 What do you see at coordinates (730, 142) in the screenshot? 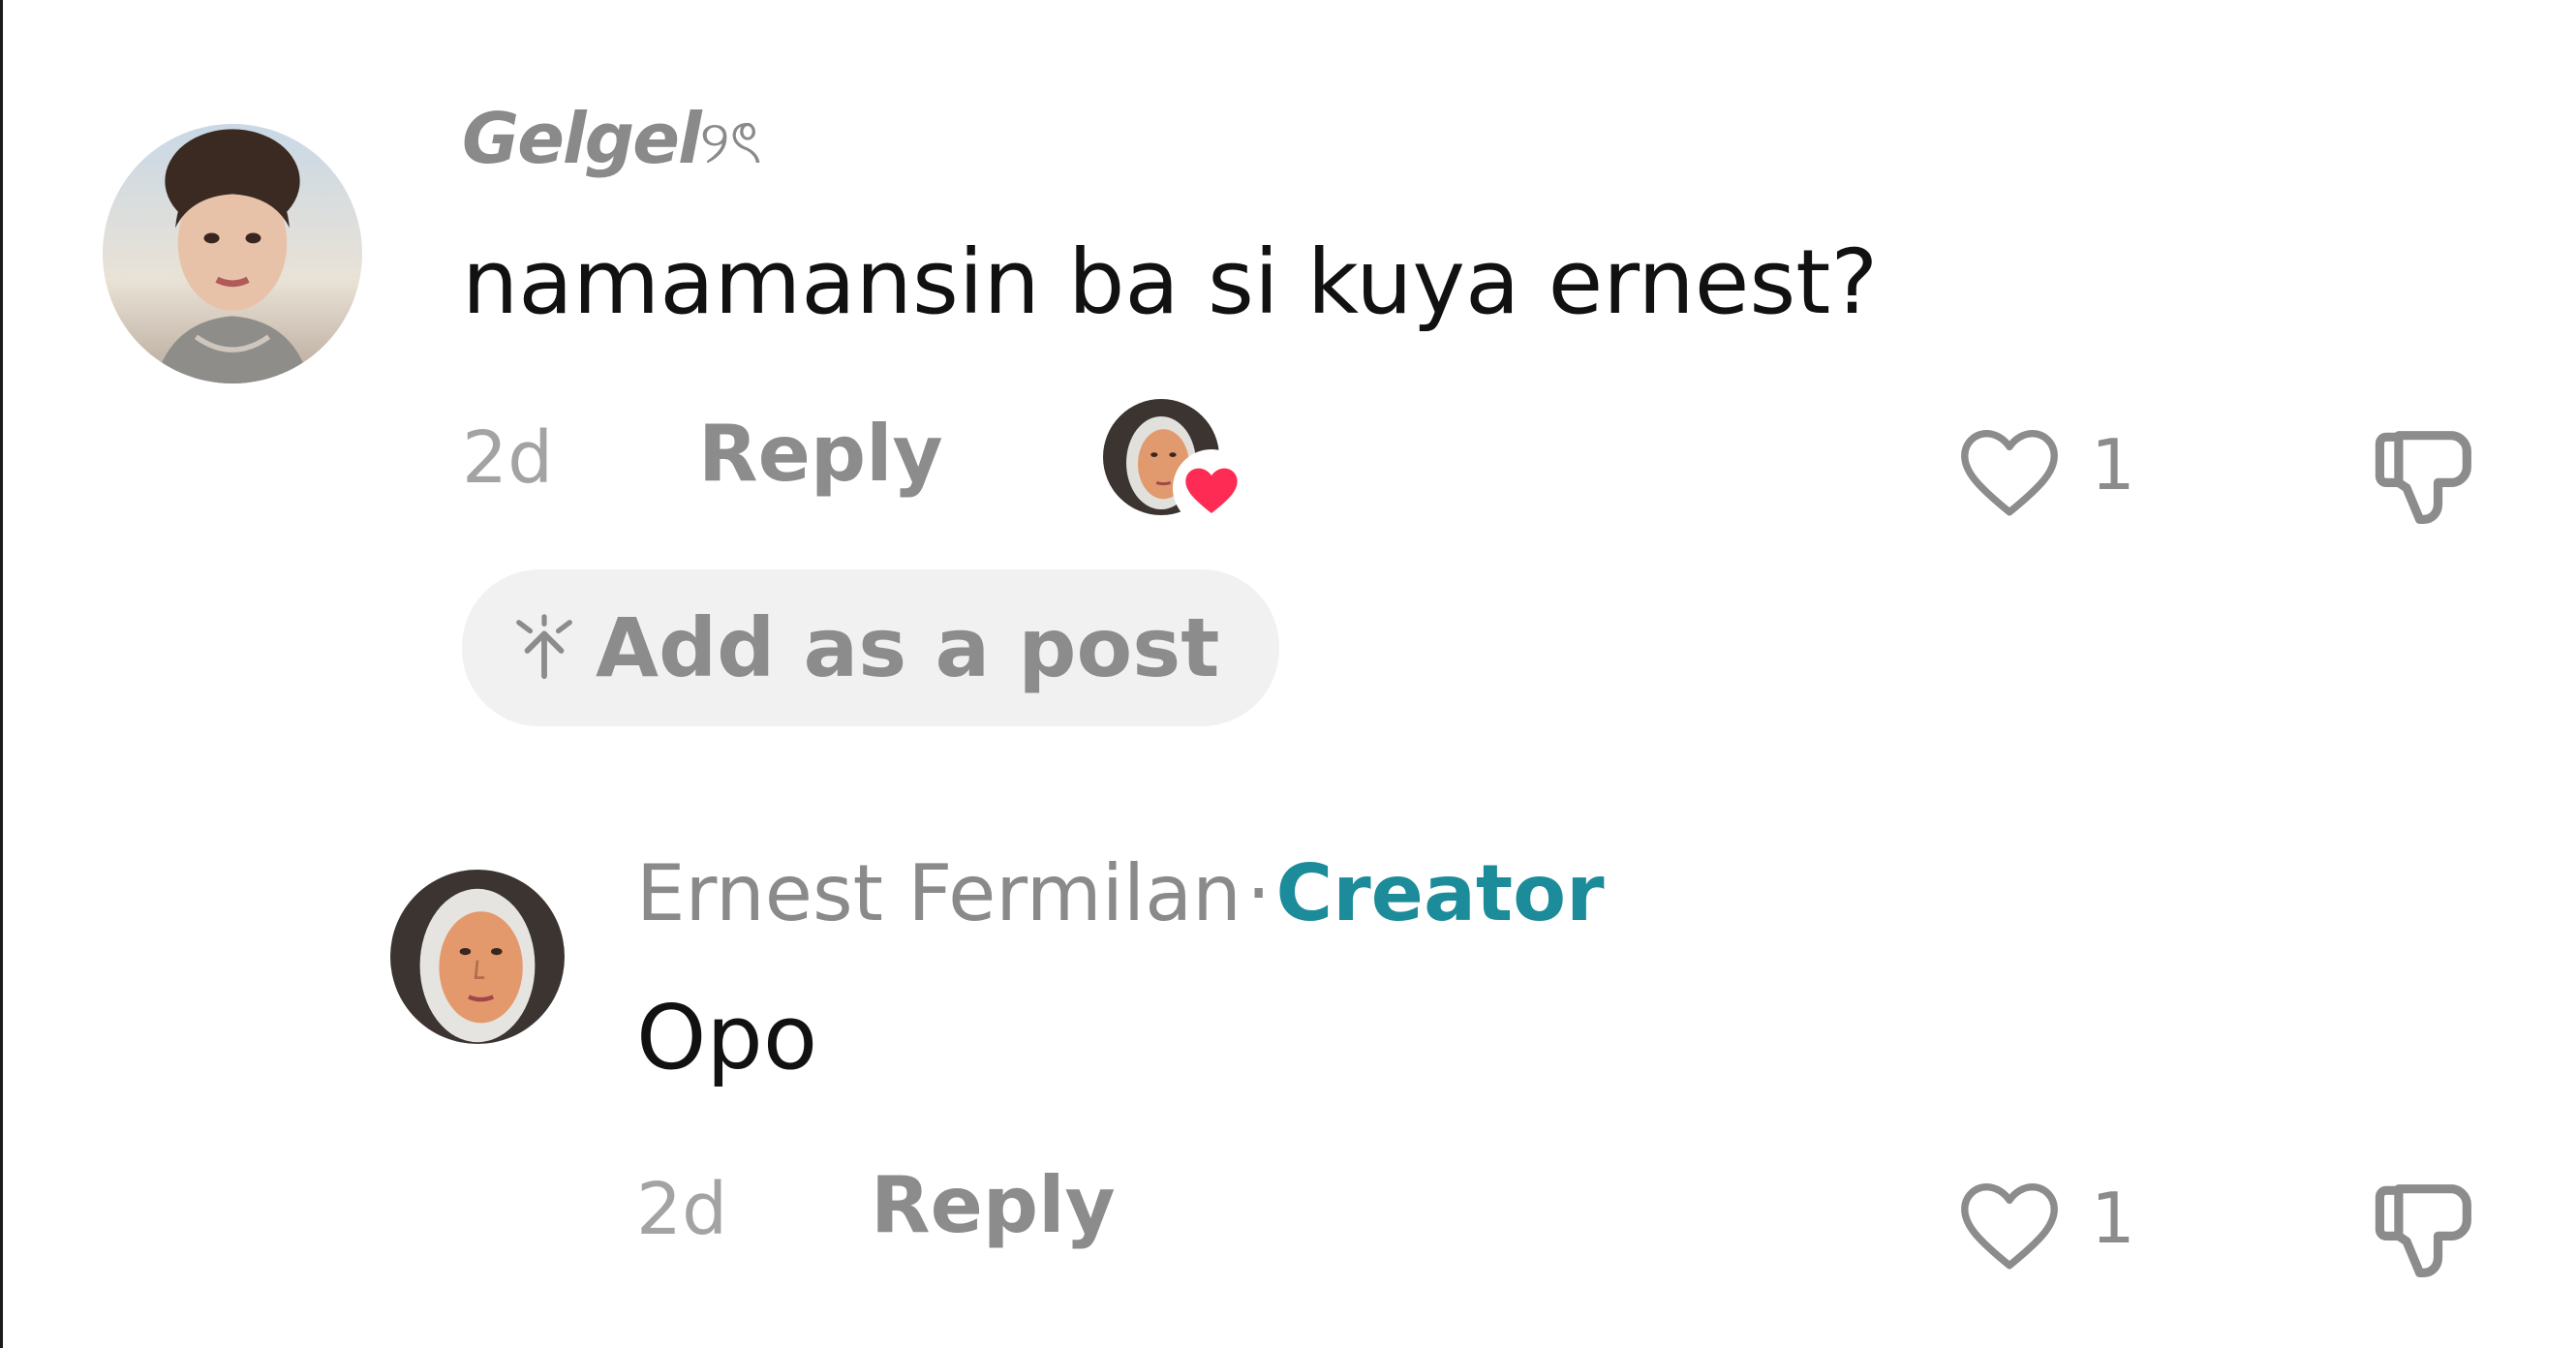
I see `commenter-username-symbols: ୨ৎ` at bounding box center [730, 142].